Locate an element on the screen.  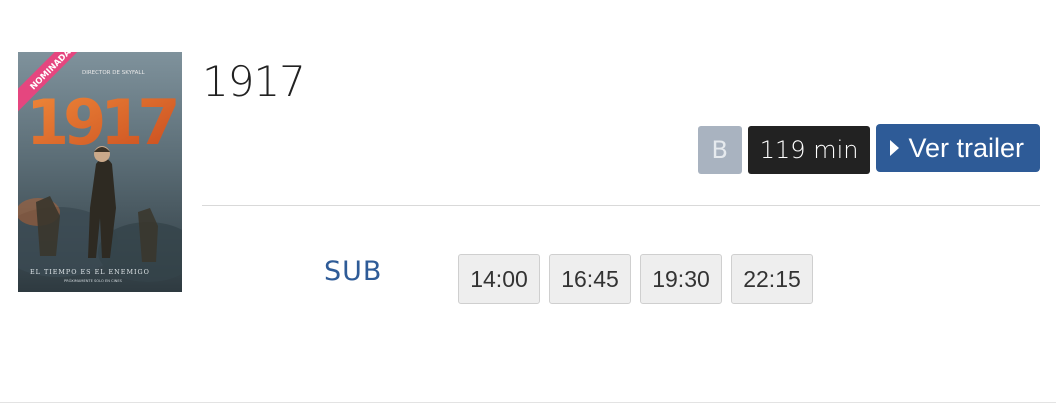
bottom-divider is located at coordinates (528, 402).